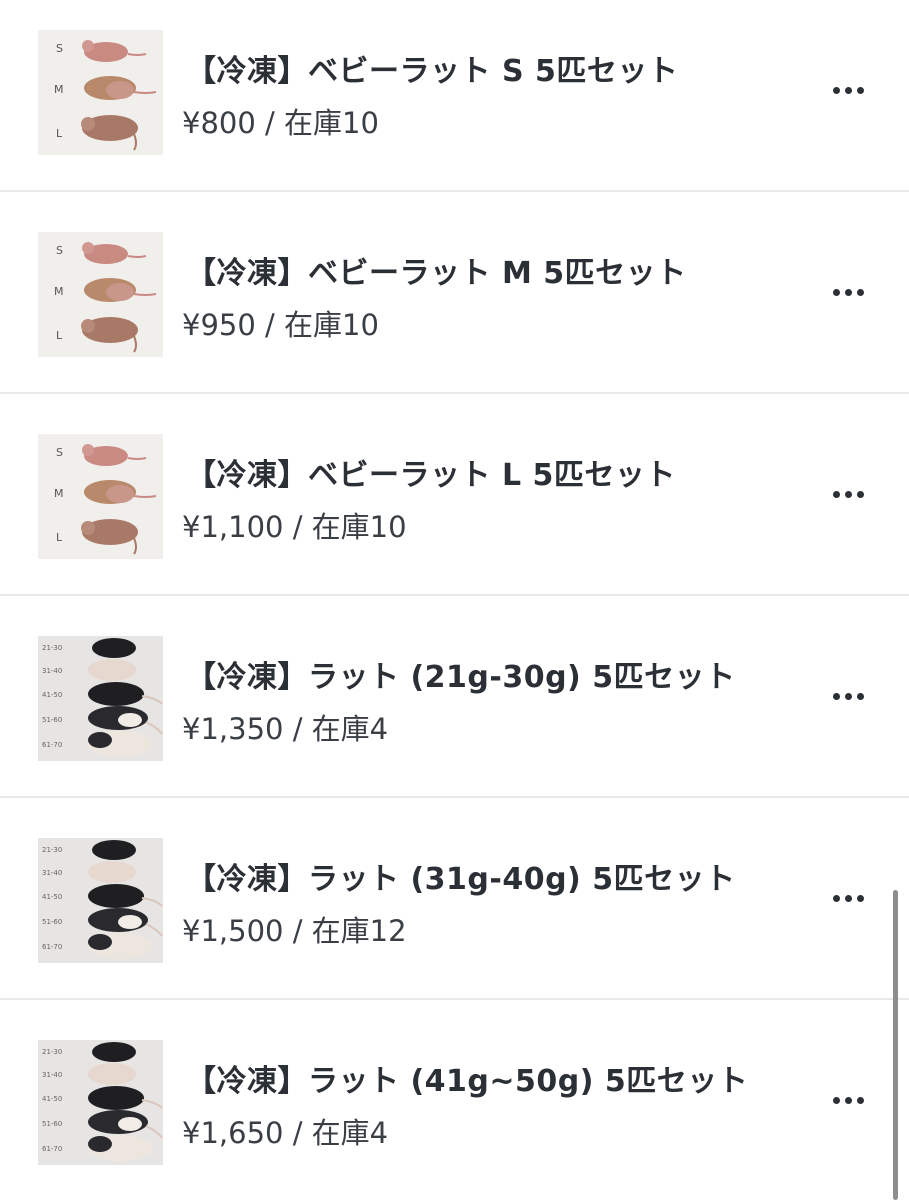 The height and width of the screenshot is (1202, 909). What do you see at coordinates (431, 472) in the screenshot?
I see `product-title: 【冷凍】ベビーラット L 5匹セット` at bounding box center [431, 472].